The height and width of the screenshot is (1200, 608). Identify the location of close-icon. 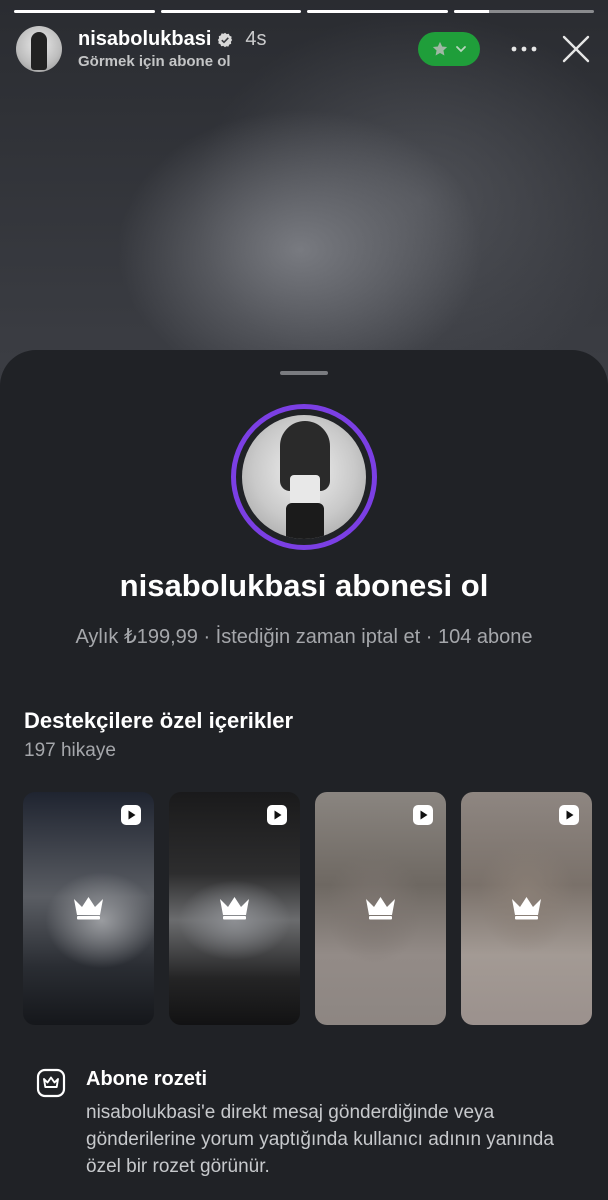
(576, 49).